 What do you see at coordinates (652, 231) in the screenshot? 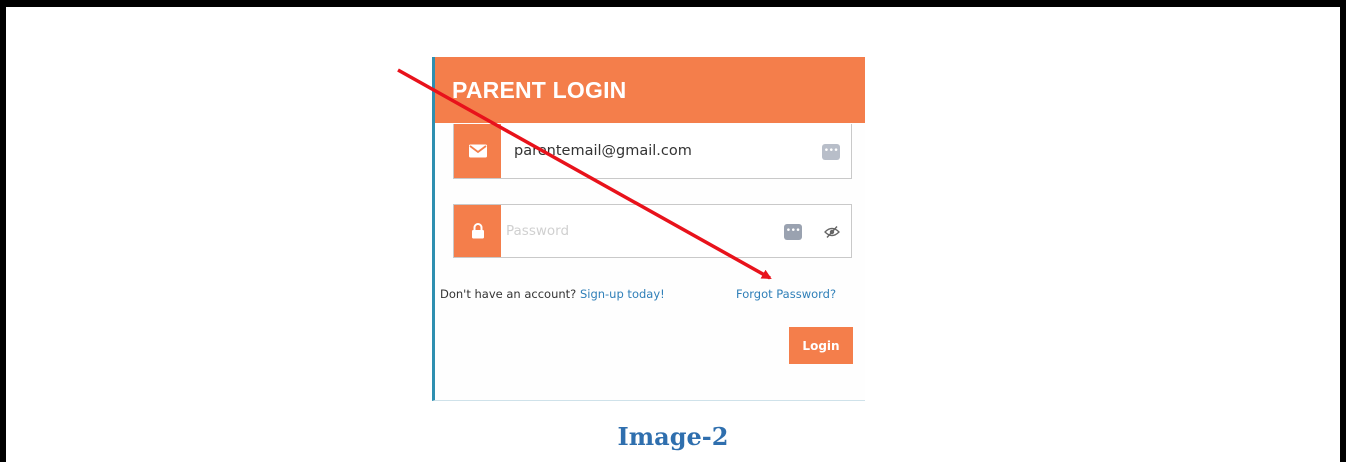
I see `password-field: Password •••` at bounding box center [652, 231].